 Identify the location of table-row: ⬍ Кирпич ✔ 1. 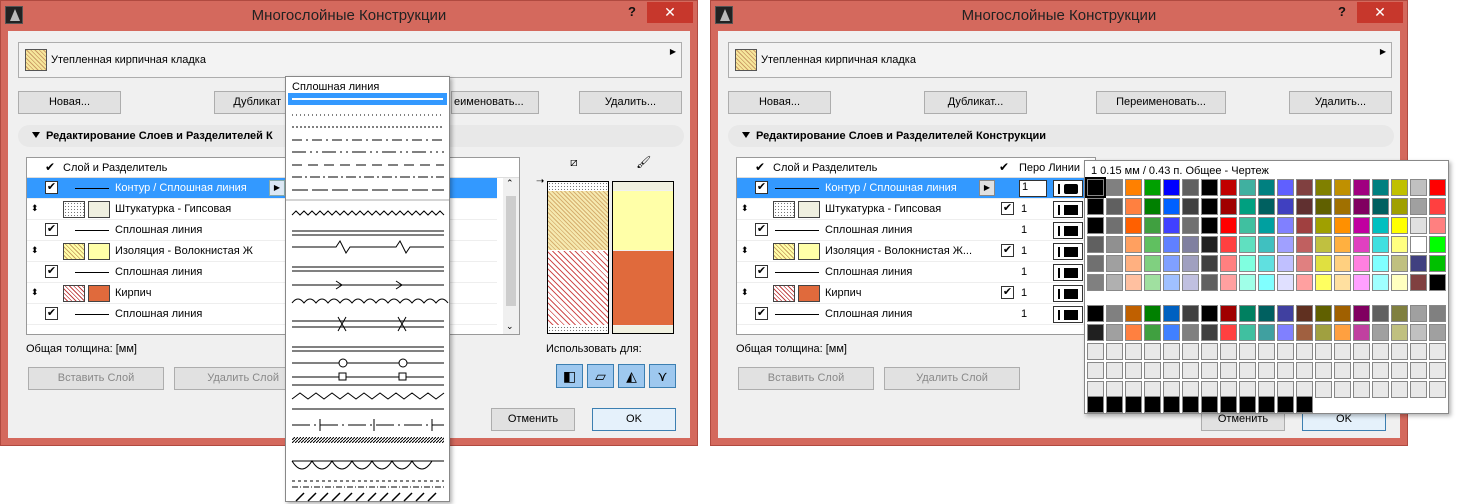
(917, 293).